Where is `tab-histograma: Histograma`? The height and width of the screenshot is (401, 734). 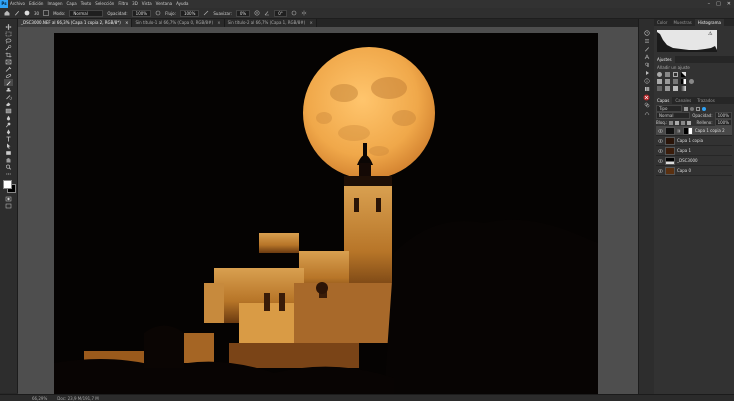
tab-histograma: Histograma is located at coordinates (709, 22).